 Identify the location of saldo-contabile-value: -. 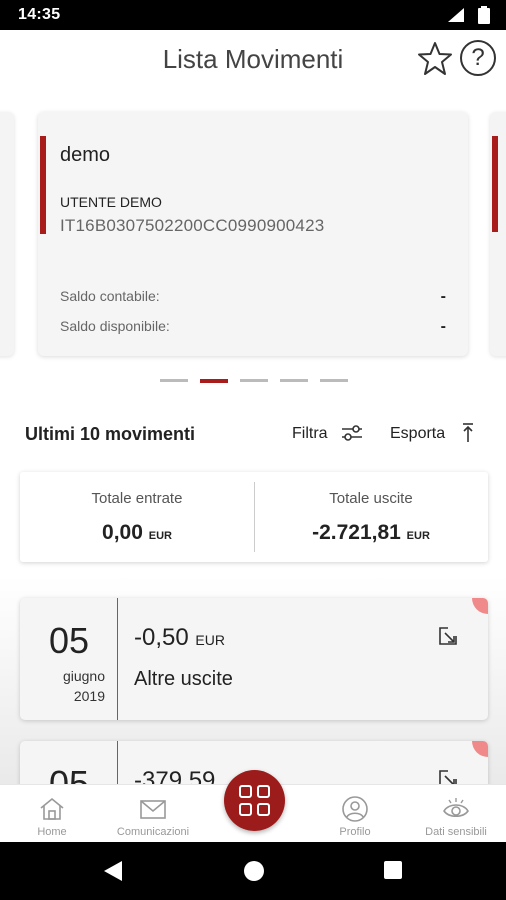
(443, 296).